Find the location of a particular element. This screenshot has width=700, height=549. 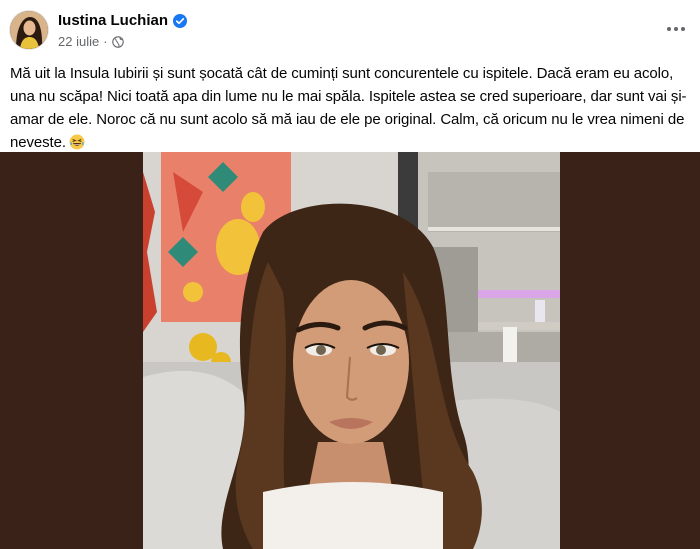

more-options-button is located at coordinates (676, 29).